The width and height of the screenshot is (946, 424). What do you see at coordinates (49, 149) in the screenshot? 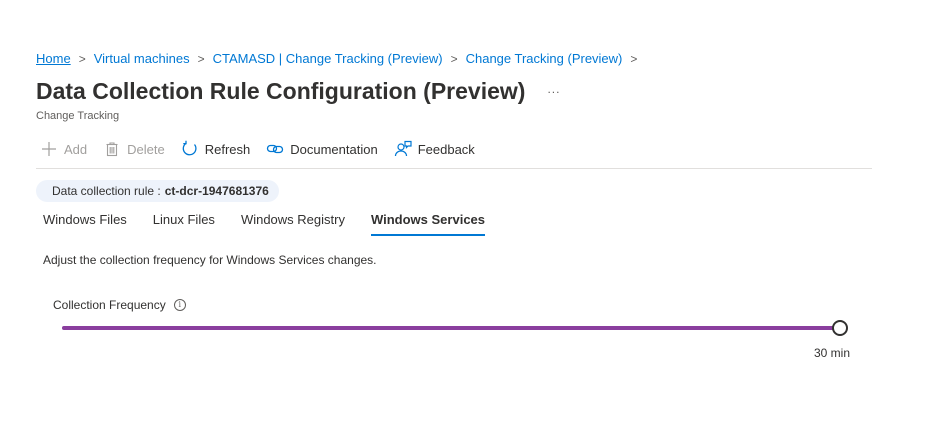
I see `plus-icon` at bounding box center [49, 149].